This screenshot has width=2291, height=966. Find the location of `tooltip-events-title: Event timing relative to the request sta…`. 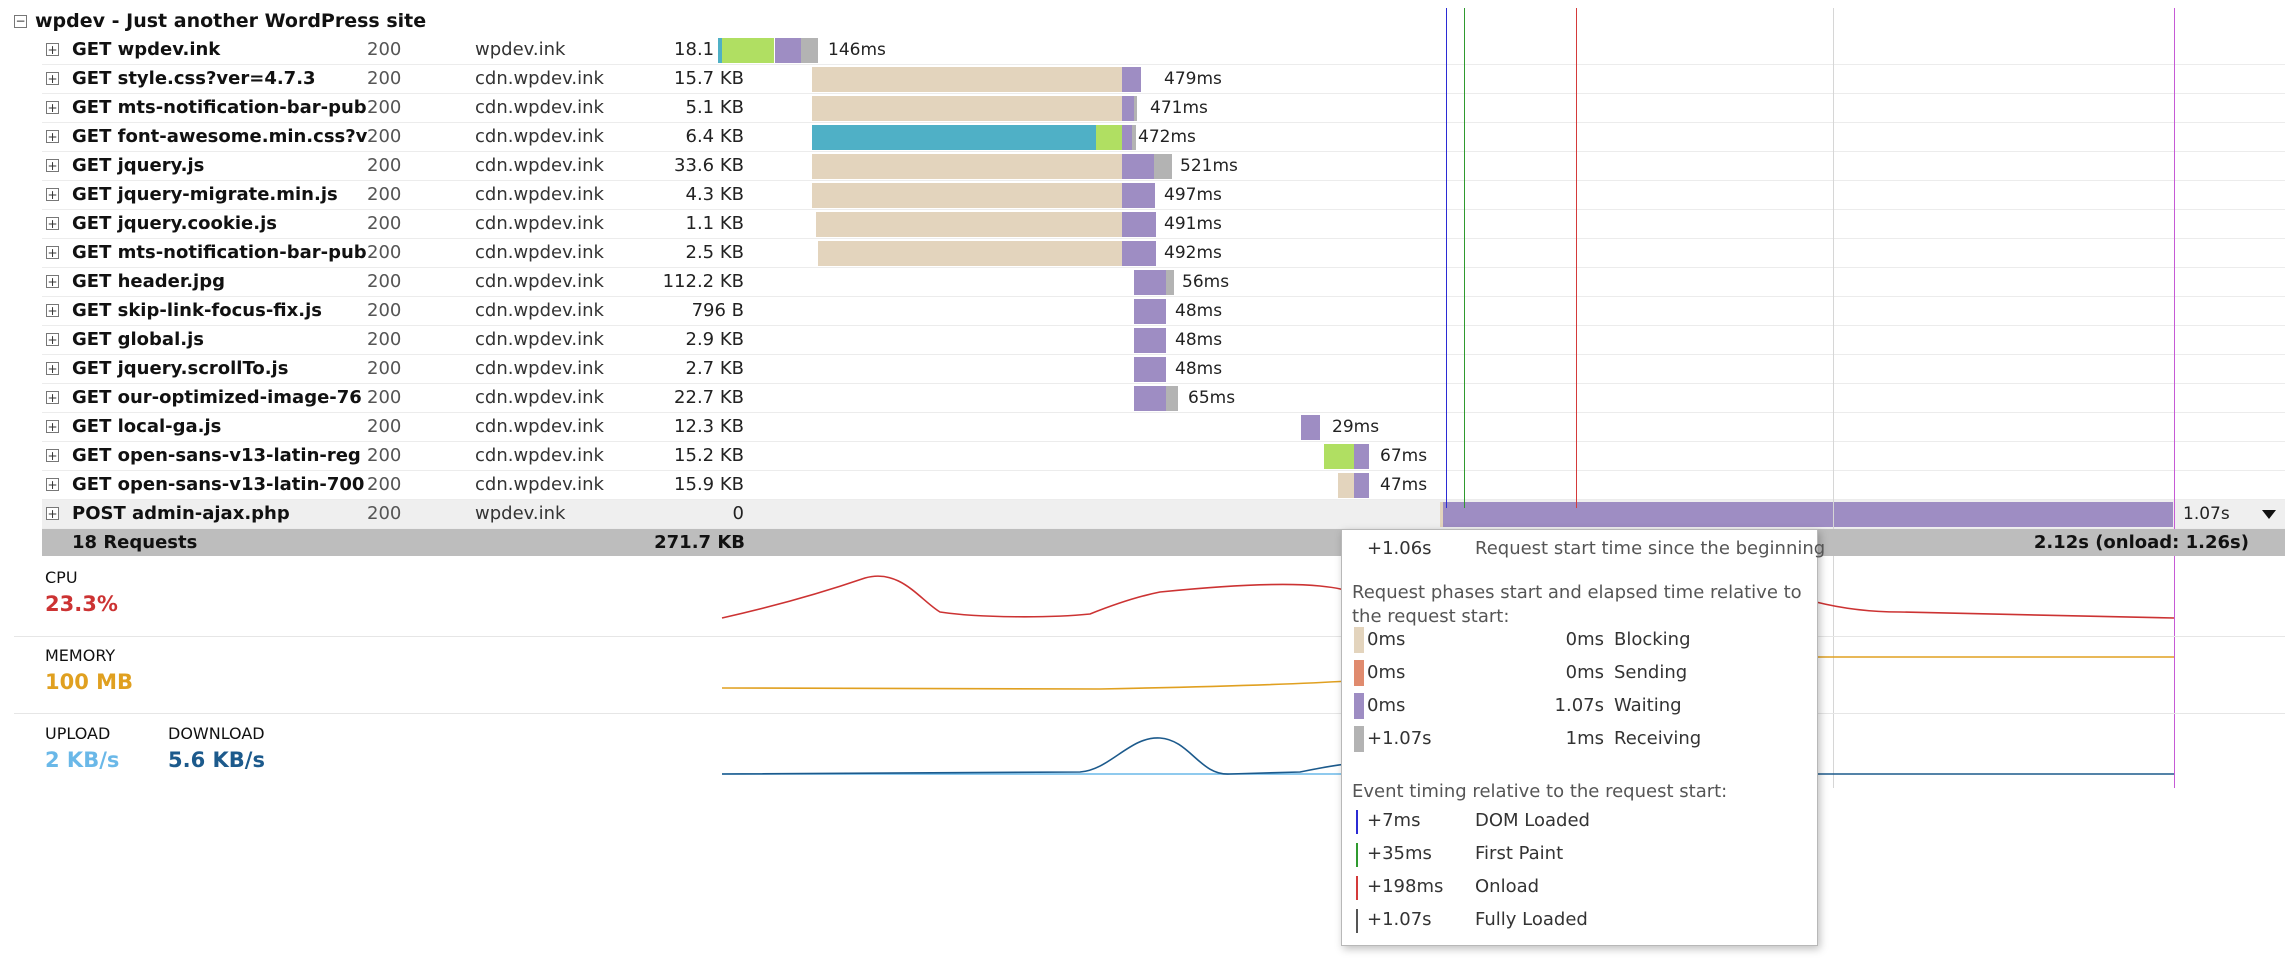

tooltip-events-title: Event timing relative to the request sta… is located at coordinates (1540, 791).